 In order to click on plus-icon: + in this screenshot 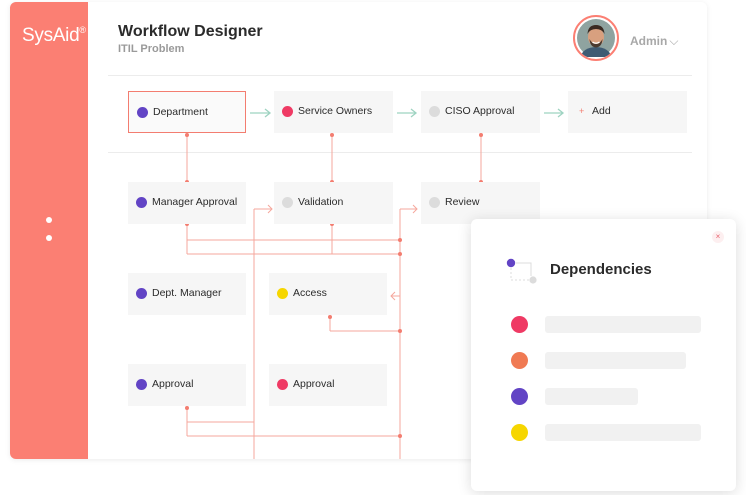, I will do `click(582, 111)`.